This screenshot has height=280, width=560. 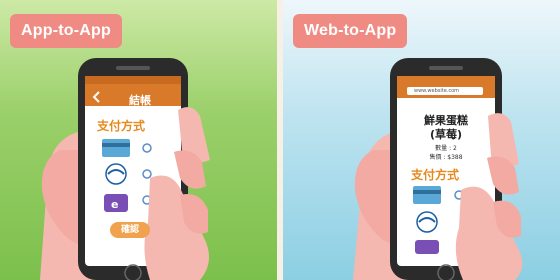 I want to click on right-payment-title: 支付方式, so click(x=435, y=175).